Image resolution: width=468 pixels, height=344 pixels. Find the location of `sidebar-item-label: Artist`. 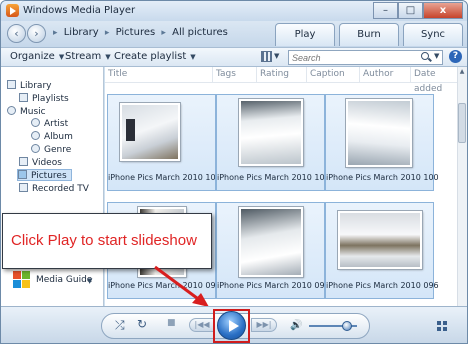

sidebar-item-label: Artist is located at coordinates (56, 124).